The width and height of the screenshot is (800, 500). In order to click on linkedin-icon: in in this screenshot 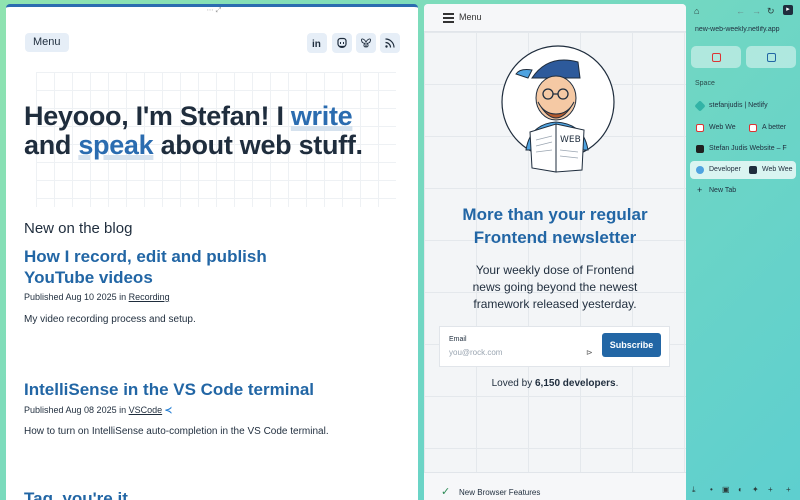, I will do `click(317, 43)`.